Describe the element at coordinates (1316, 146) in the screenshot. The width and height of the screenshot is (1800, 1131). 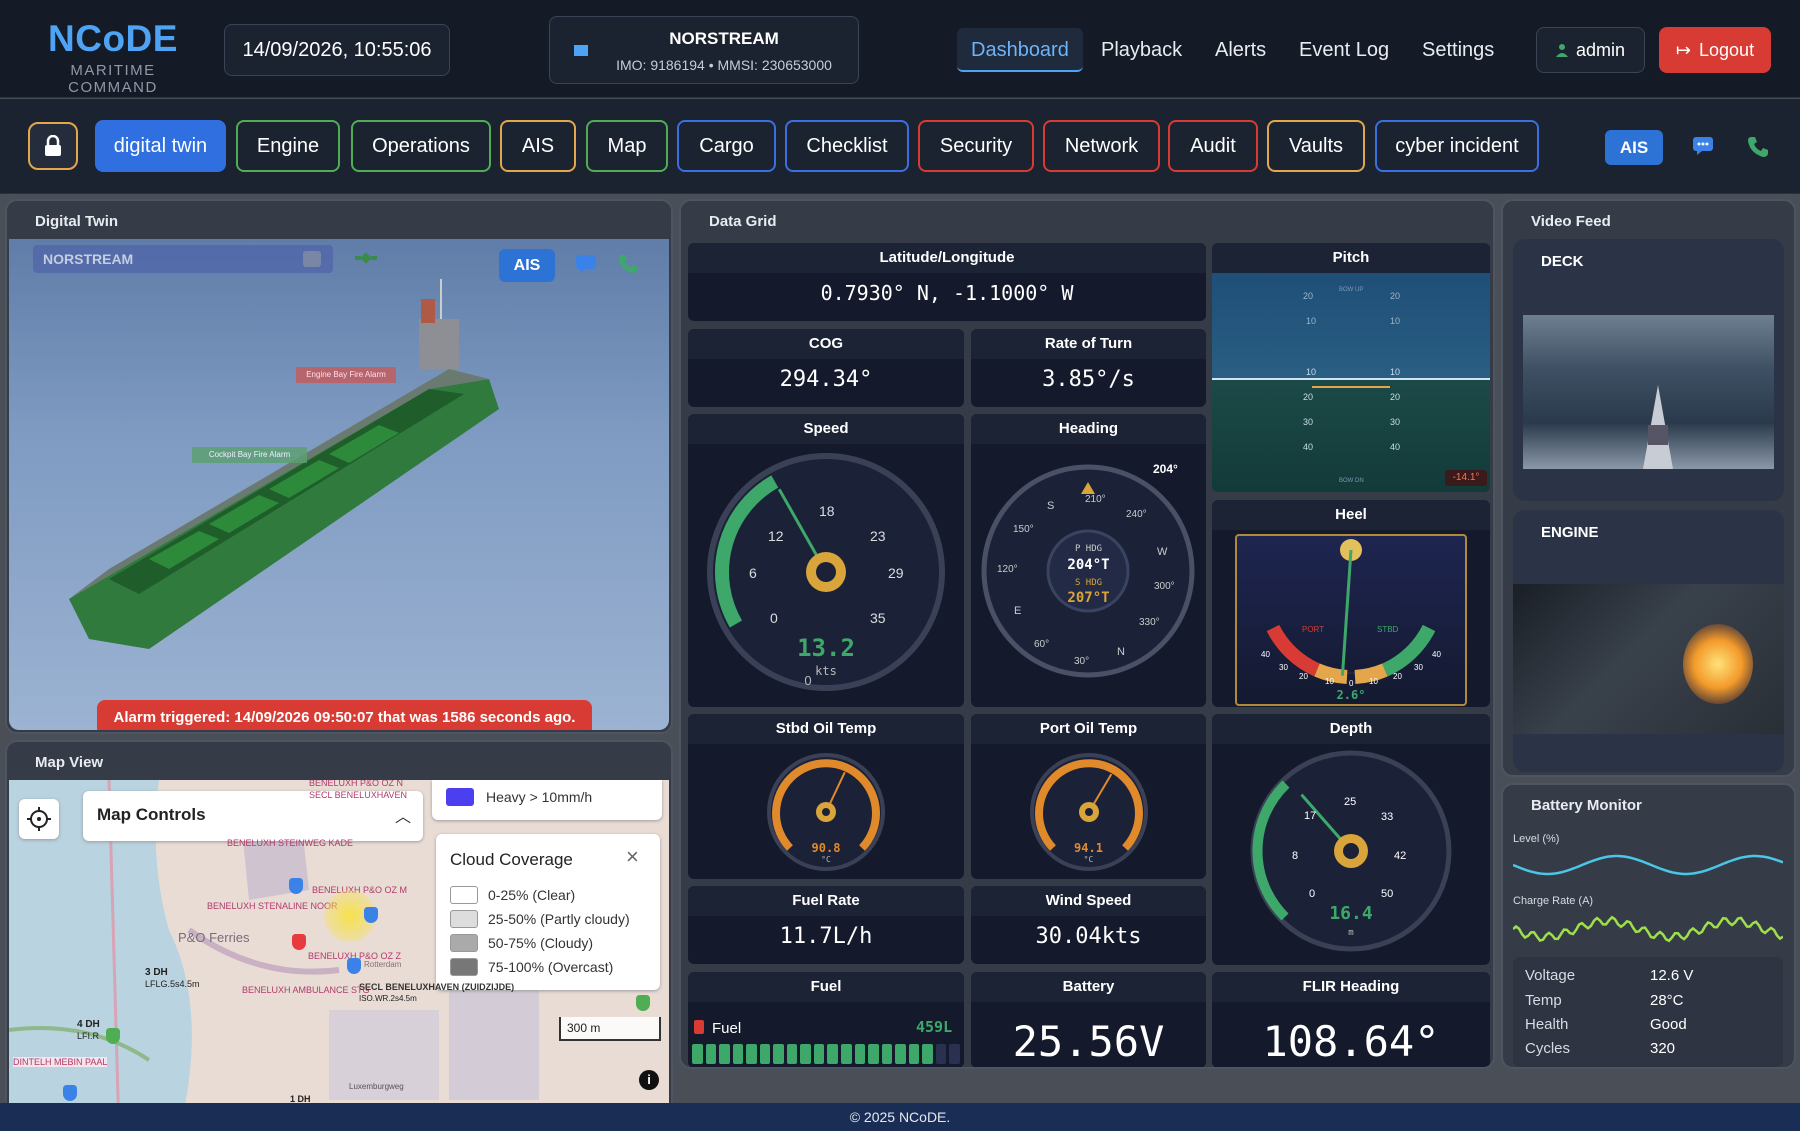
I see `tab-vaults: Vaults` at that location.